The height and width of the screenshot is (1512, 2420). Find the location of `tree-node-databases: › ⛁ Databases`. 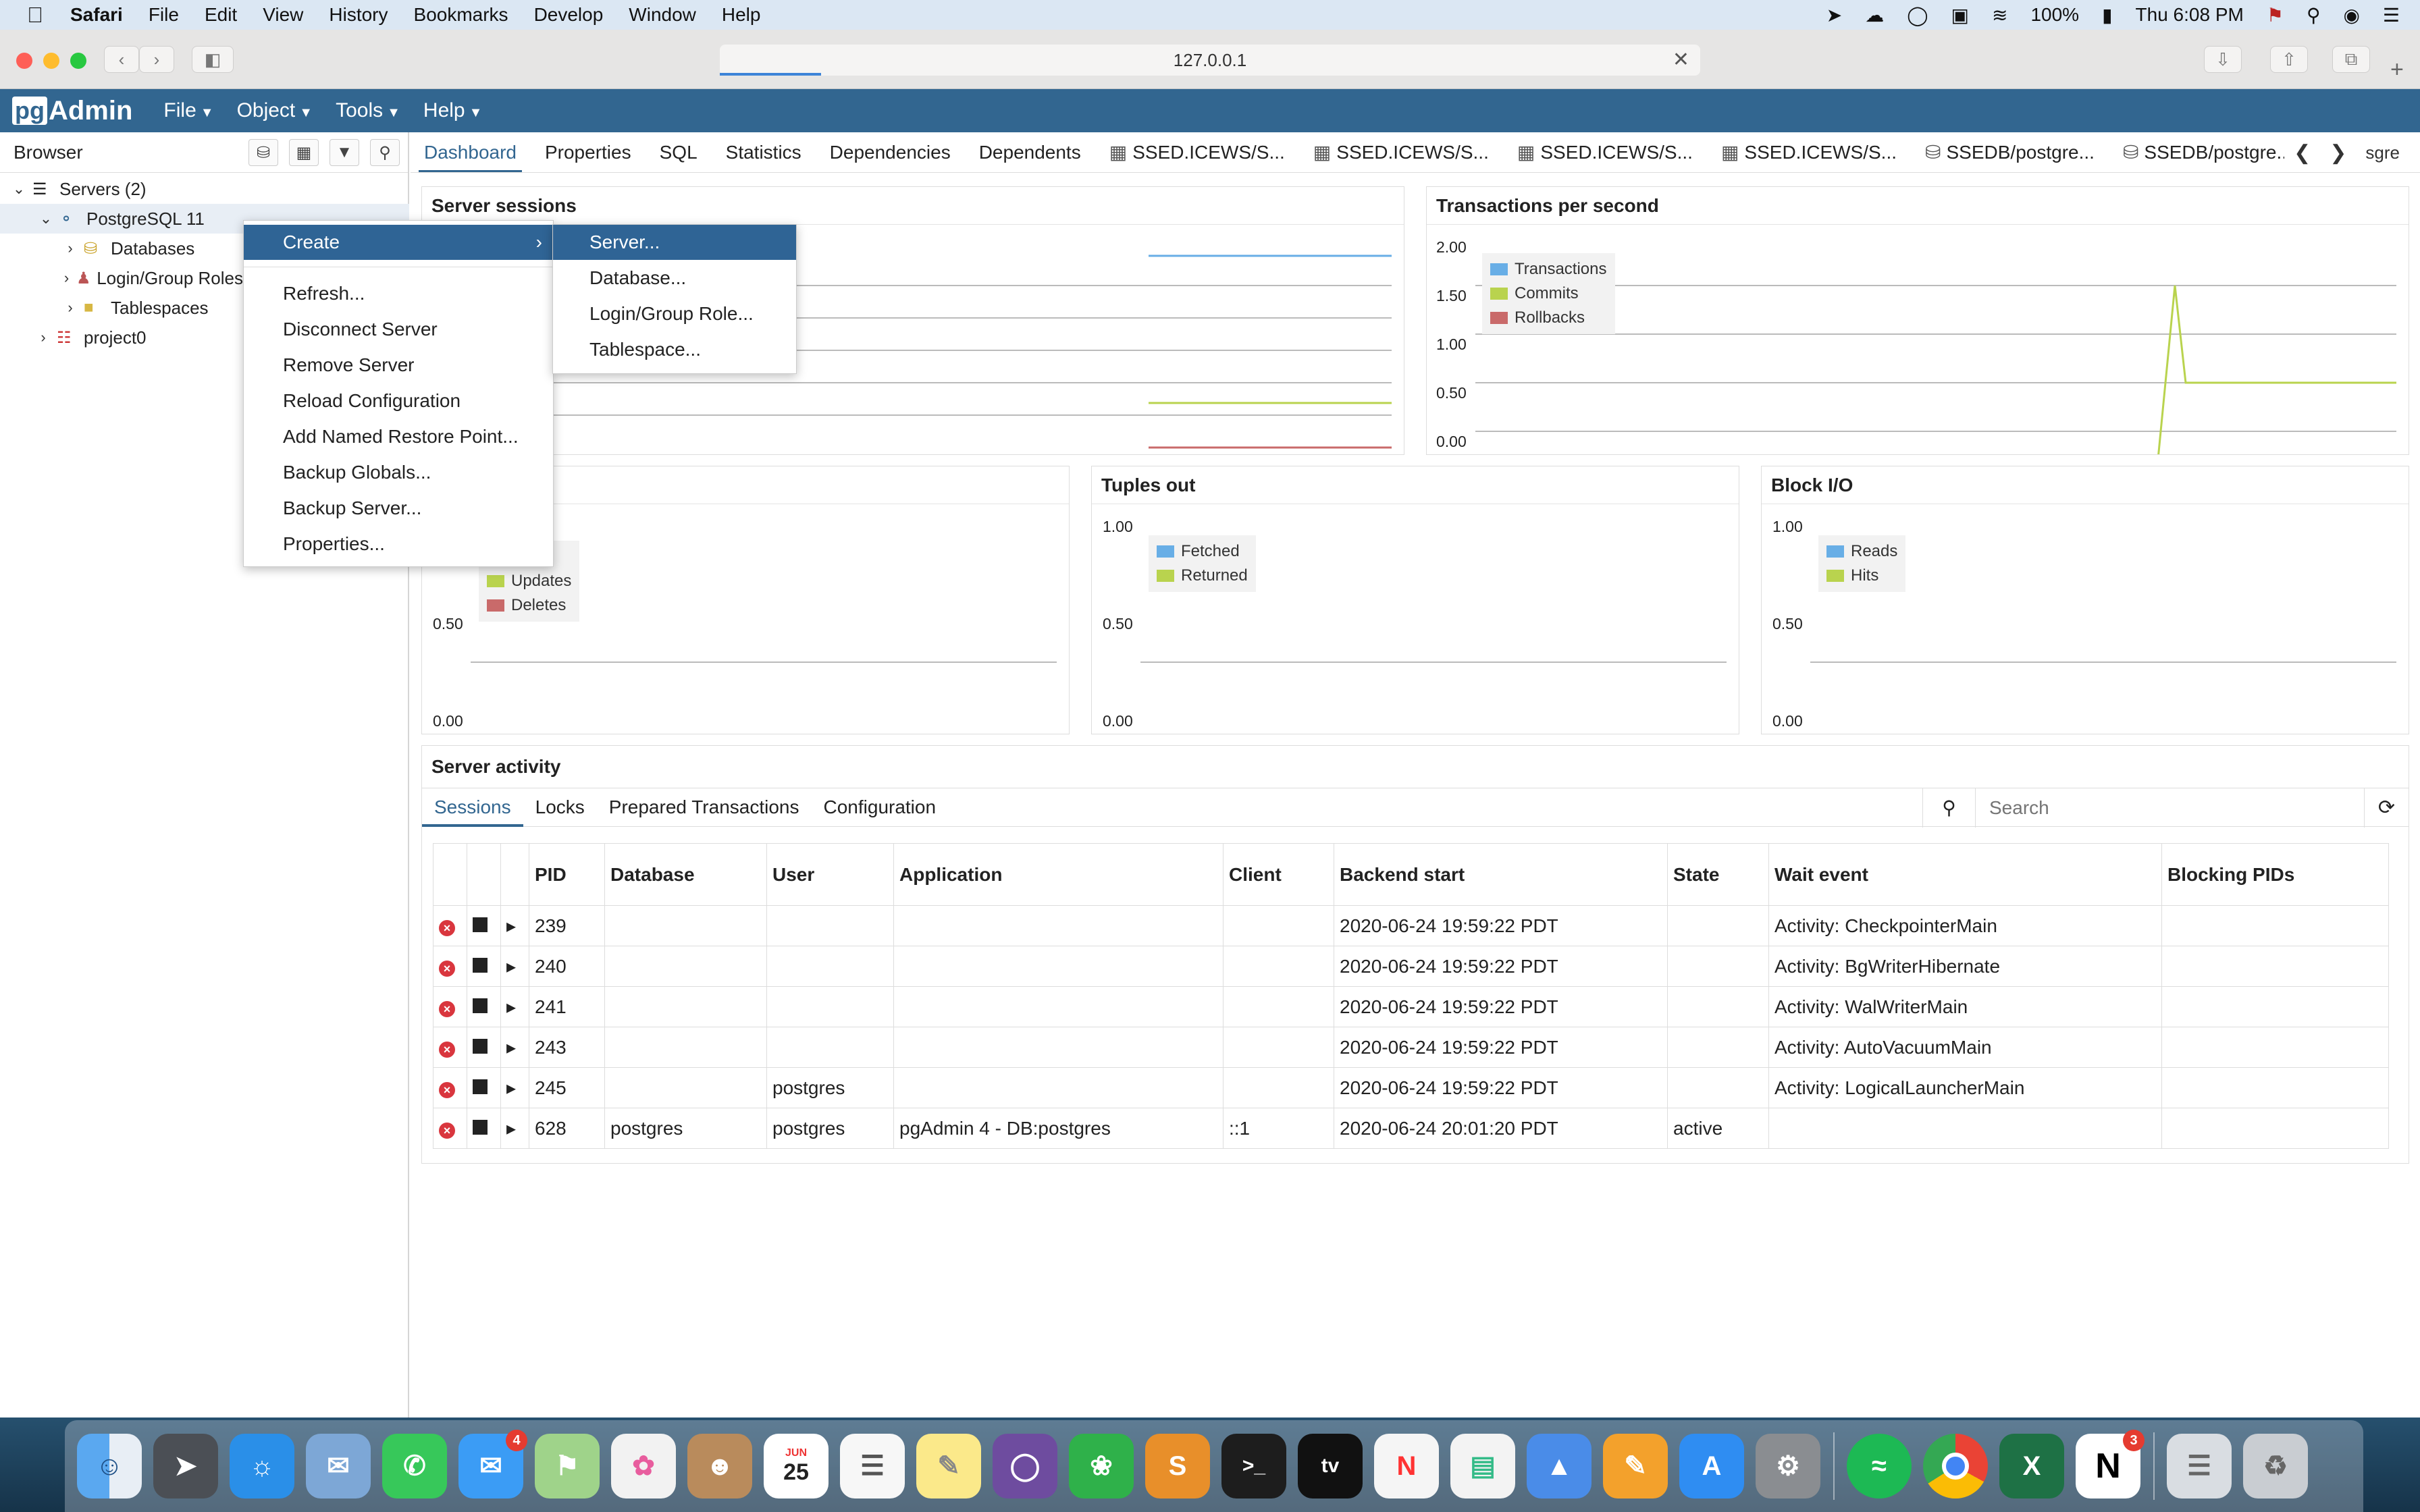

tree-node-databases: › ⛁ Databases is located at coordinates (125, 249).